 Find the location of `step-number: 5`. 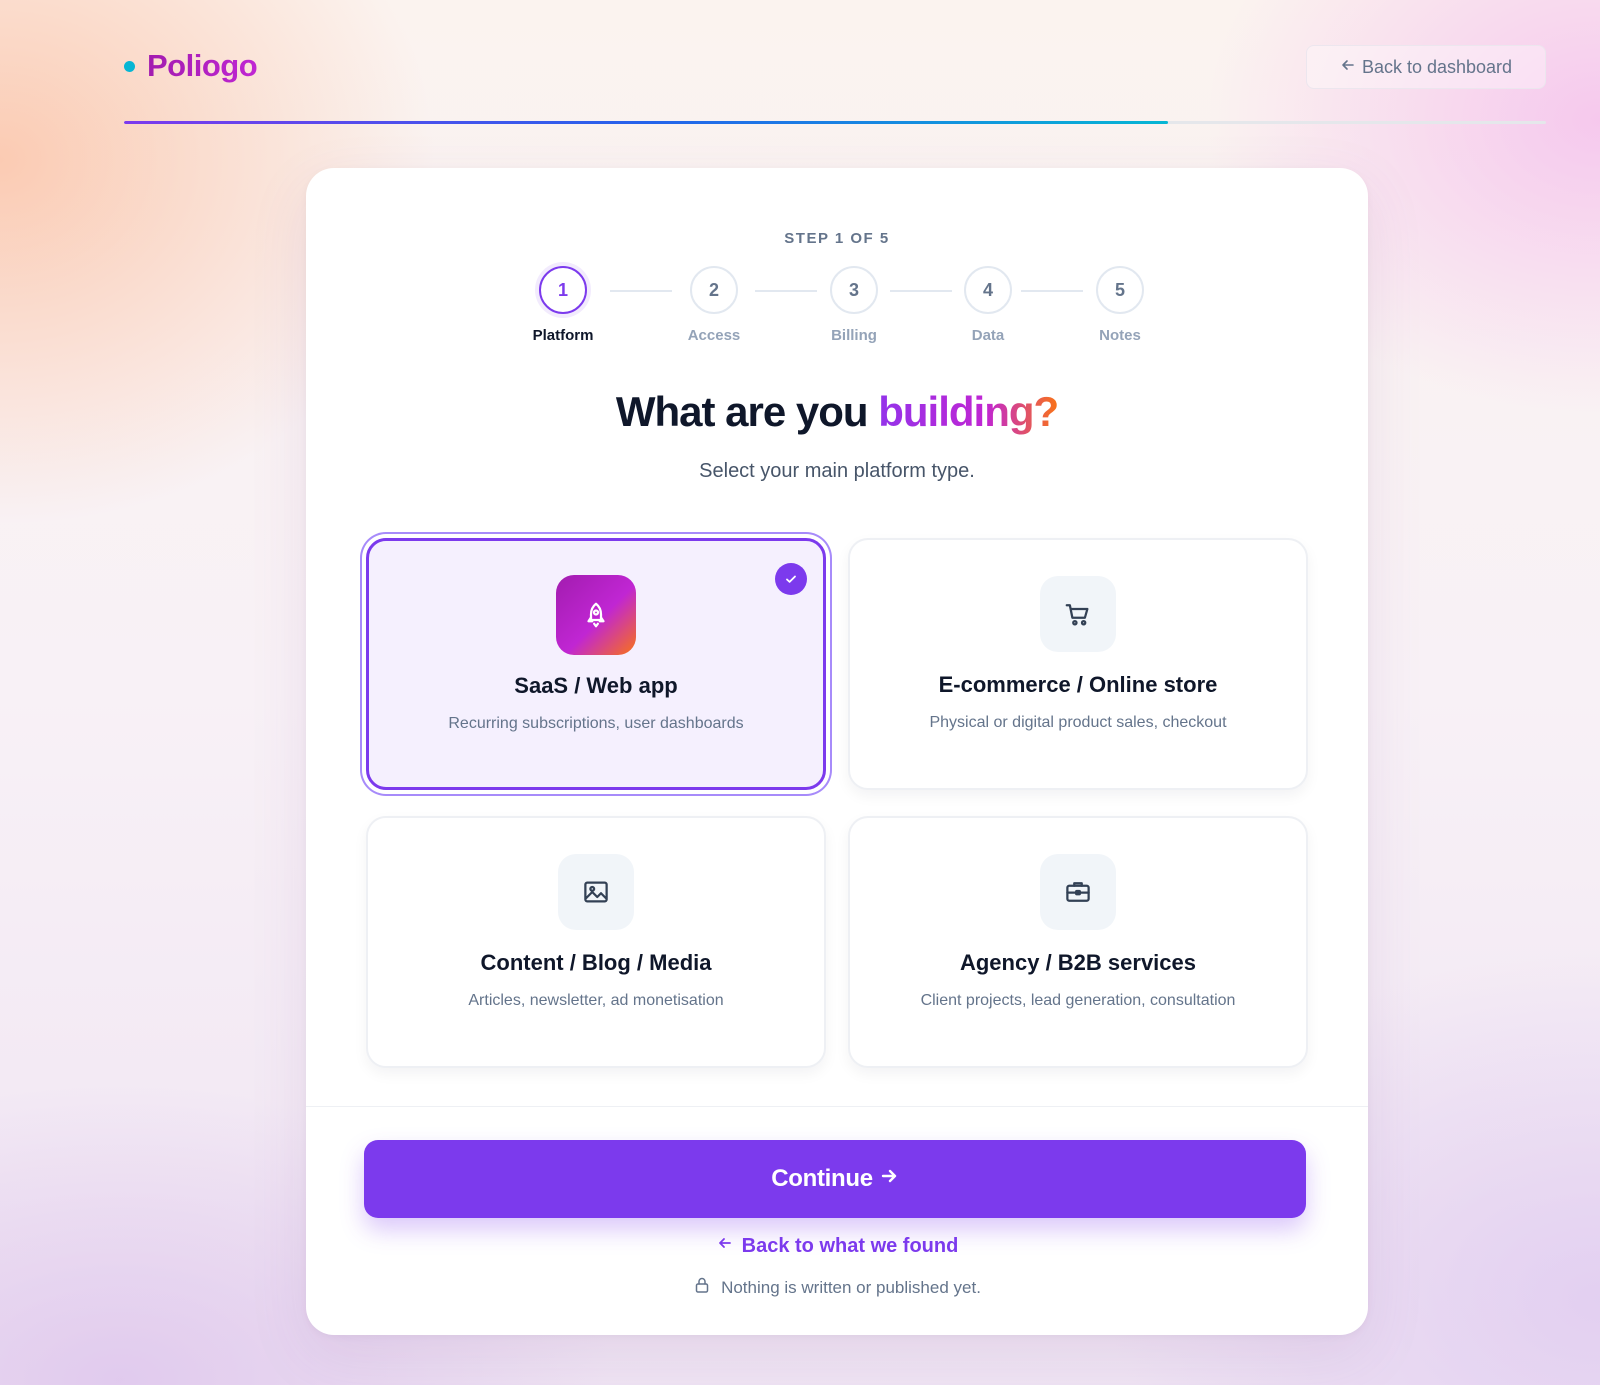

step-number: 5 is located at coordinates (1120, 290).